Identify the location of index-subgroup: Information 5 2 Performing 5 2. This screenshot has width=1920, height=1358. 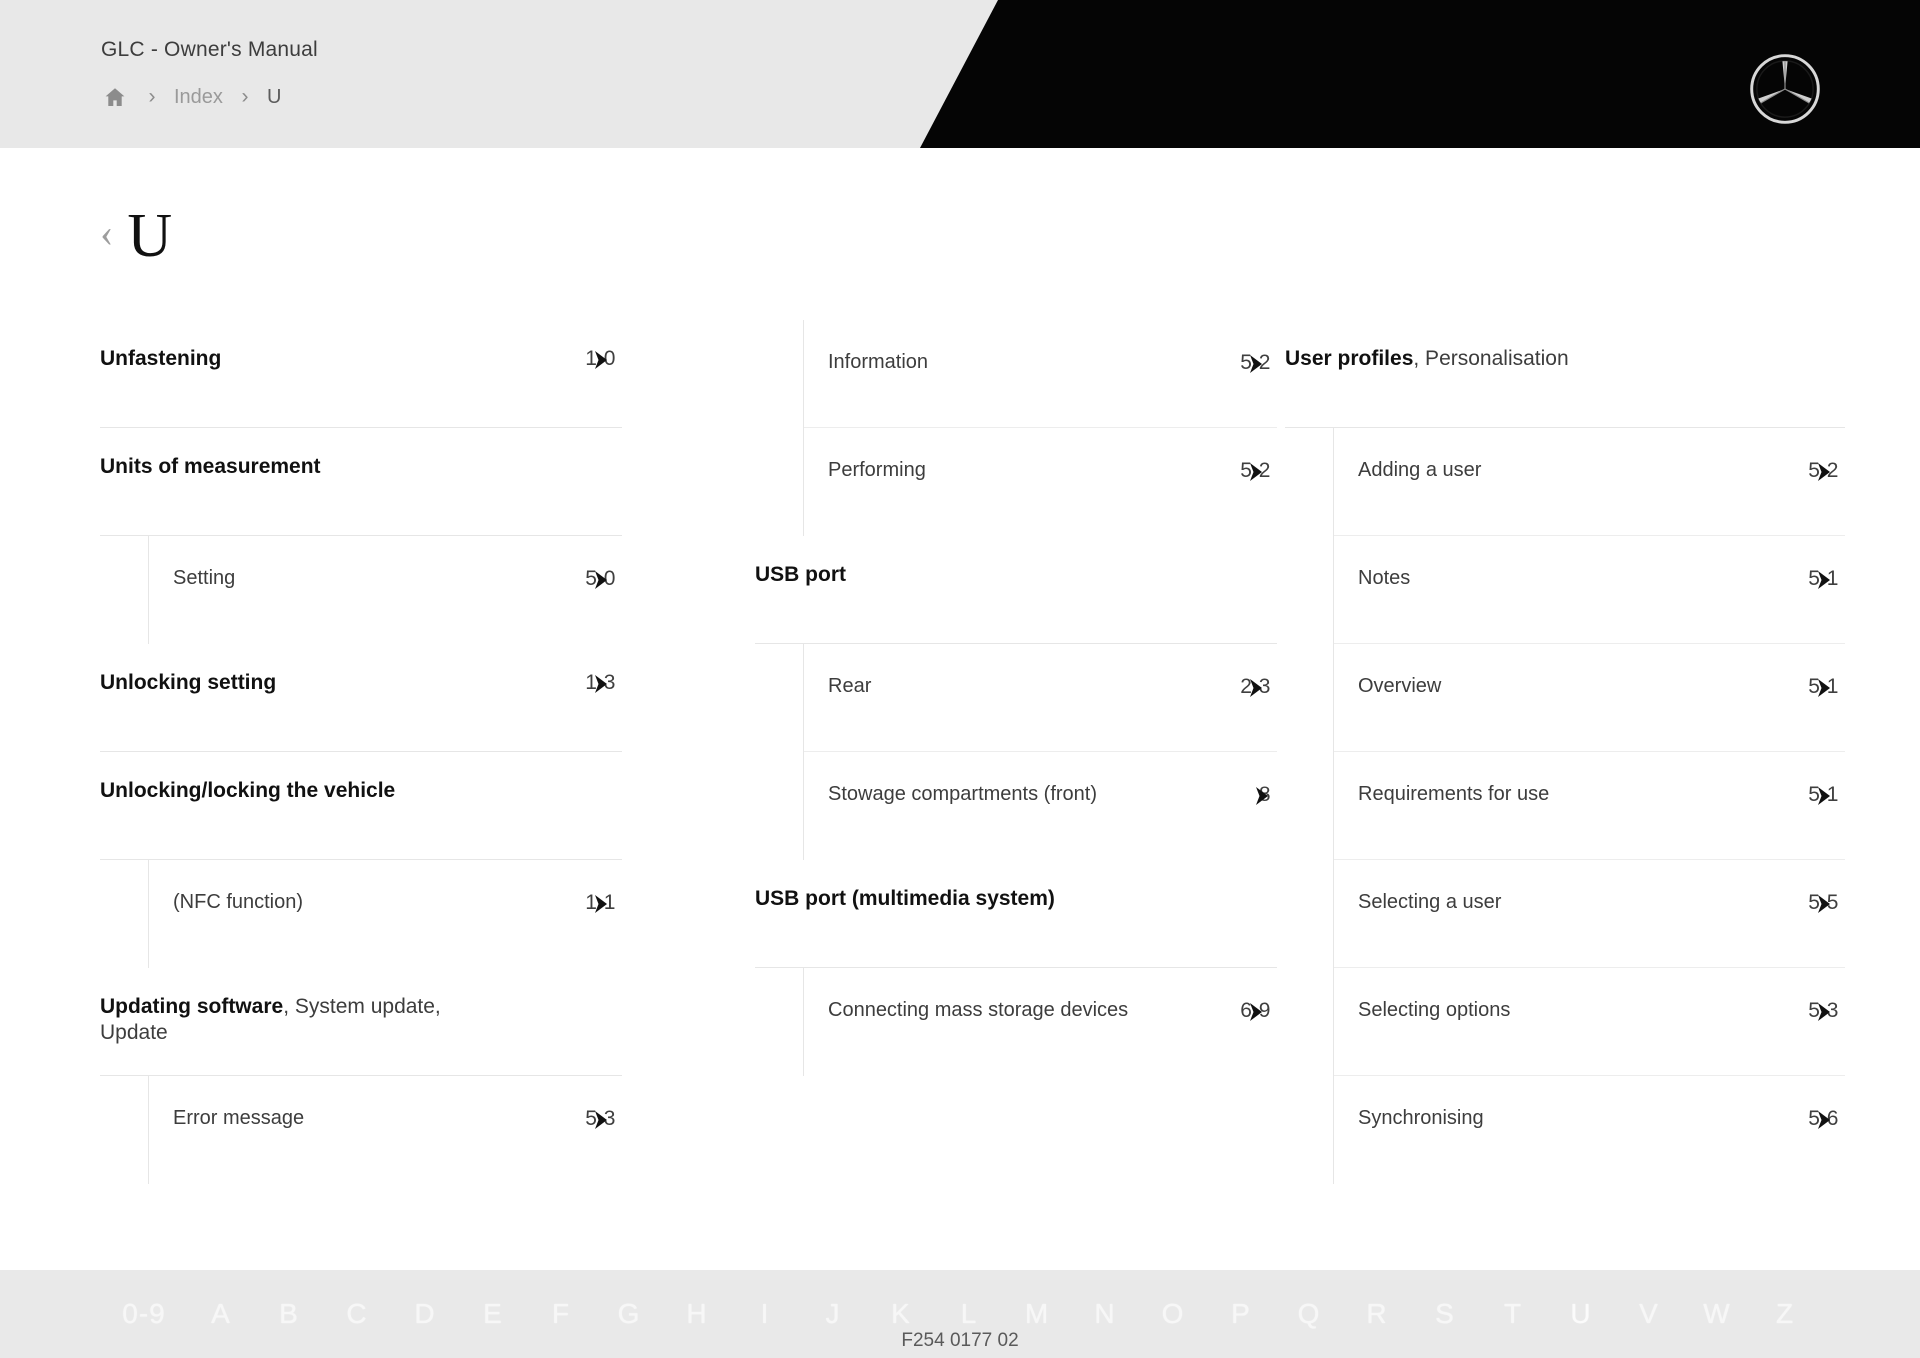
(1040, 428).